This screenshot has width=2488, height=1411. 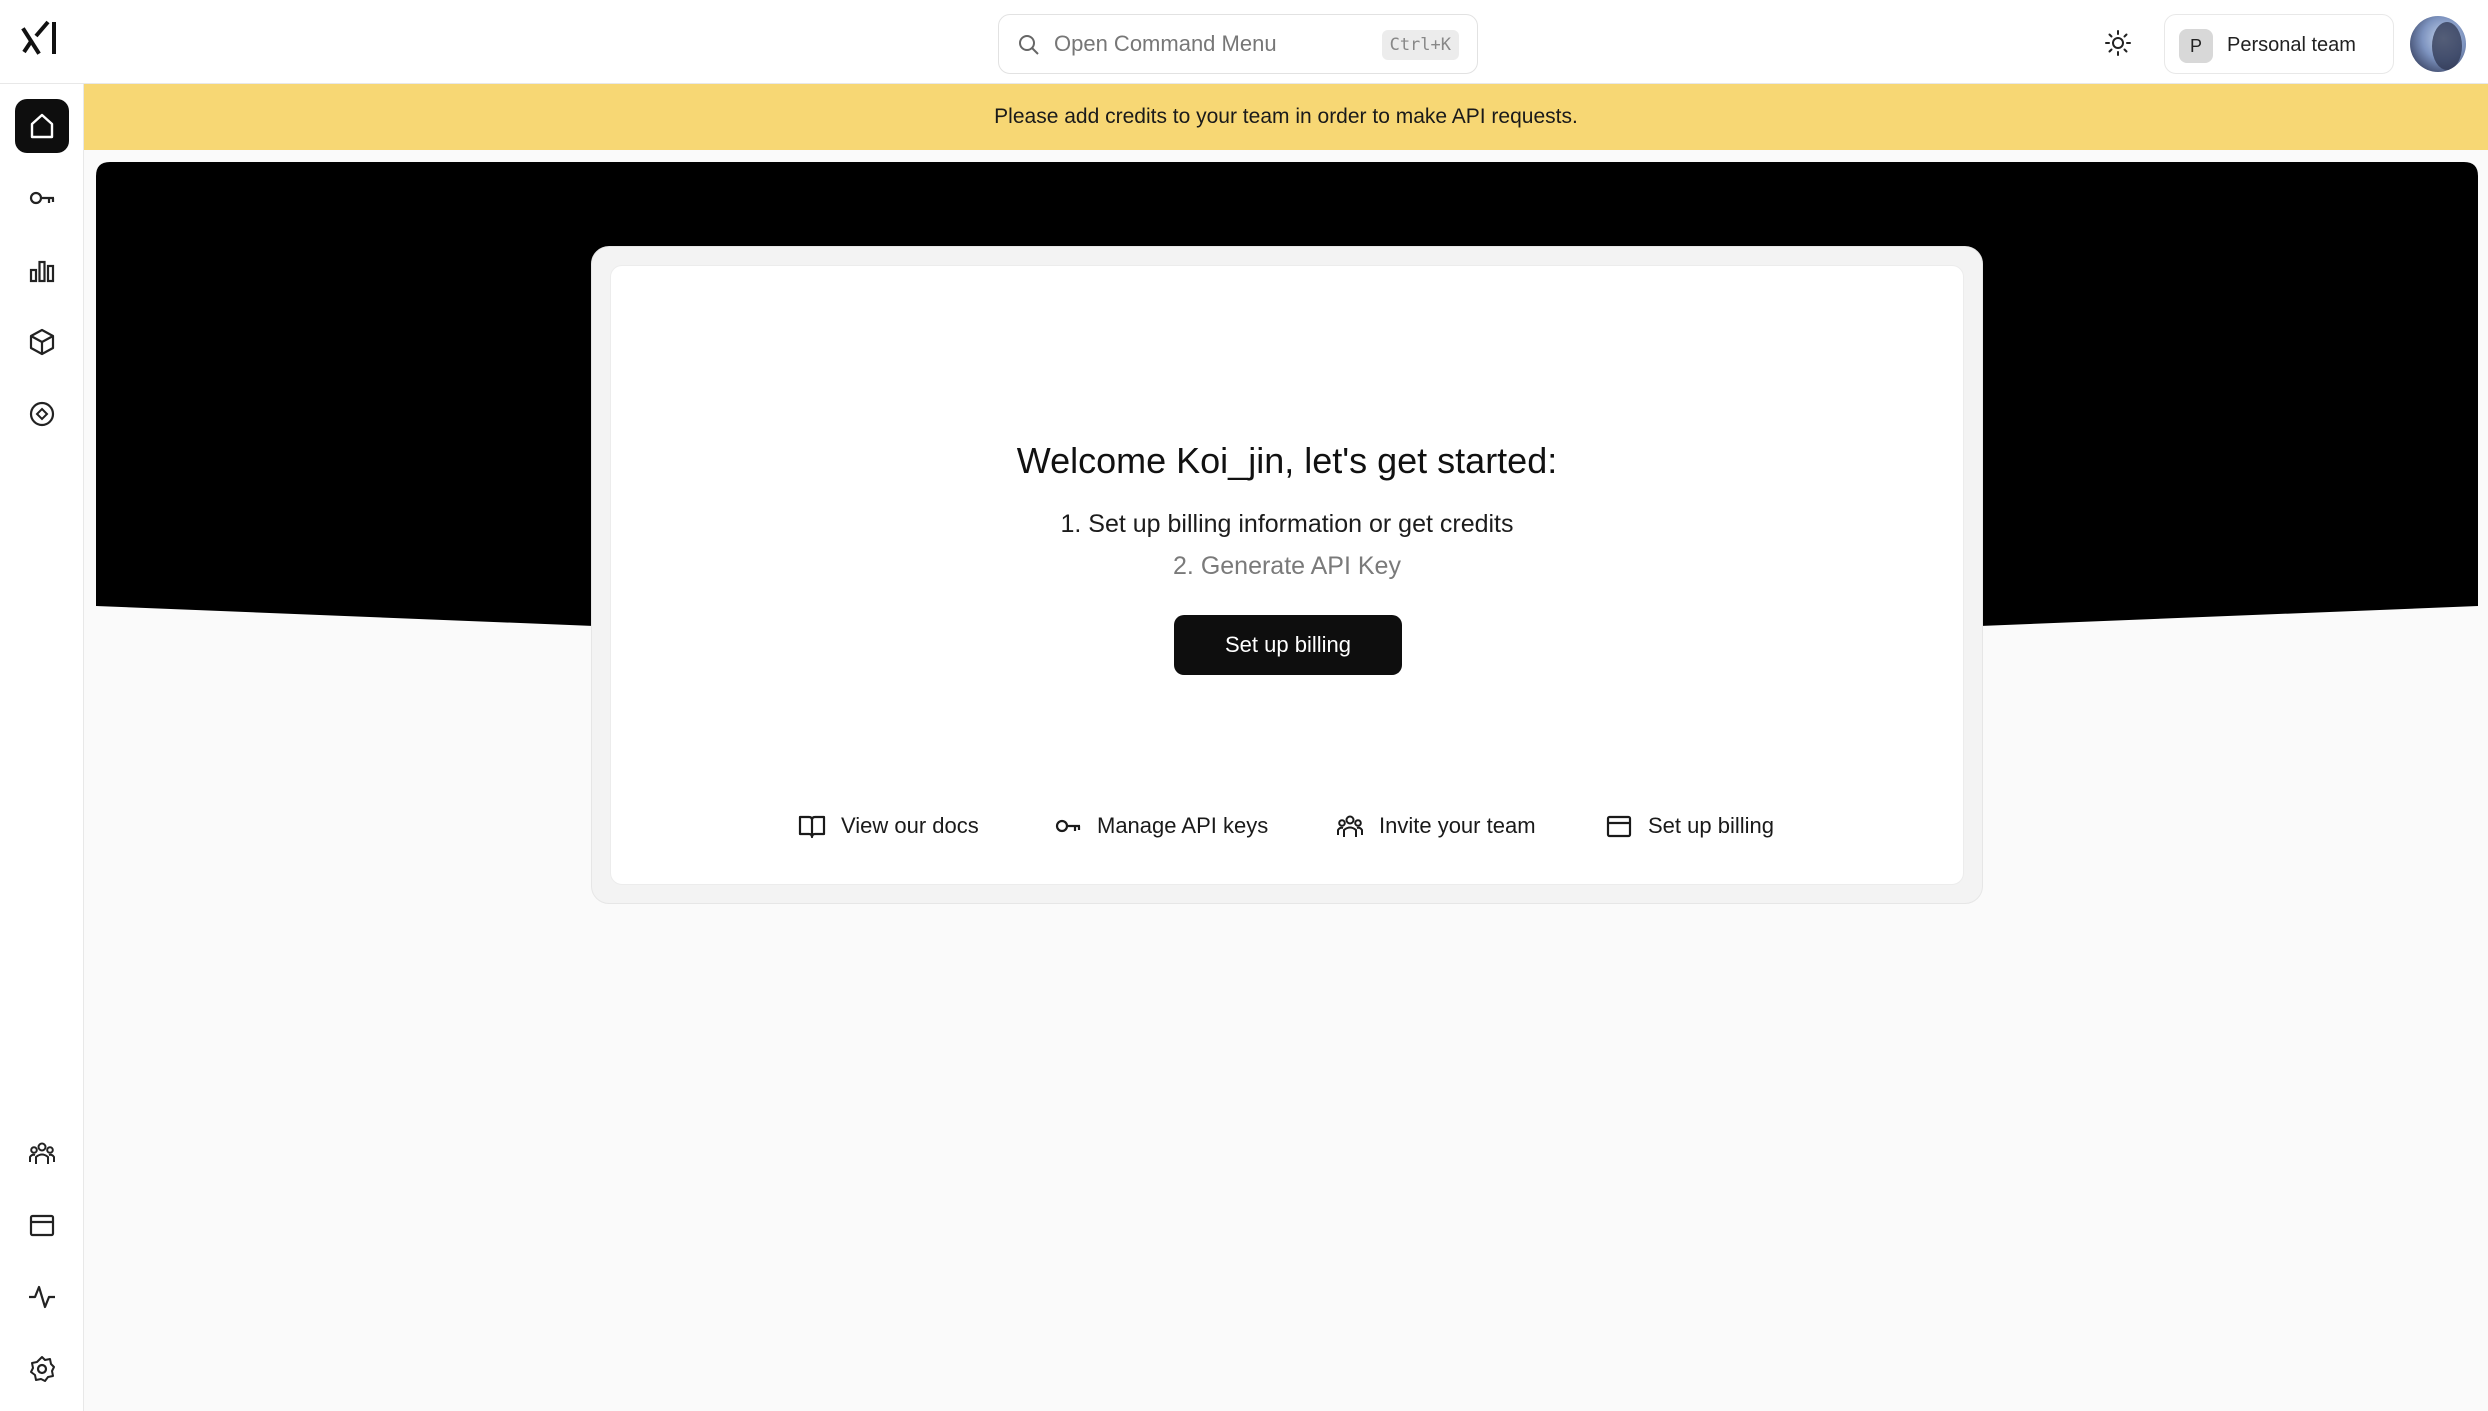 I want to click on keyboard-shortcut-badge: Ctrl+K, so click(x=1420, y=45).